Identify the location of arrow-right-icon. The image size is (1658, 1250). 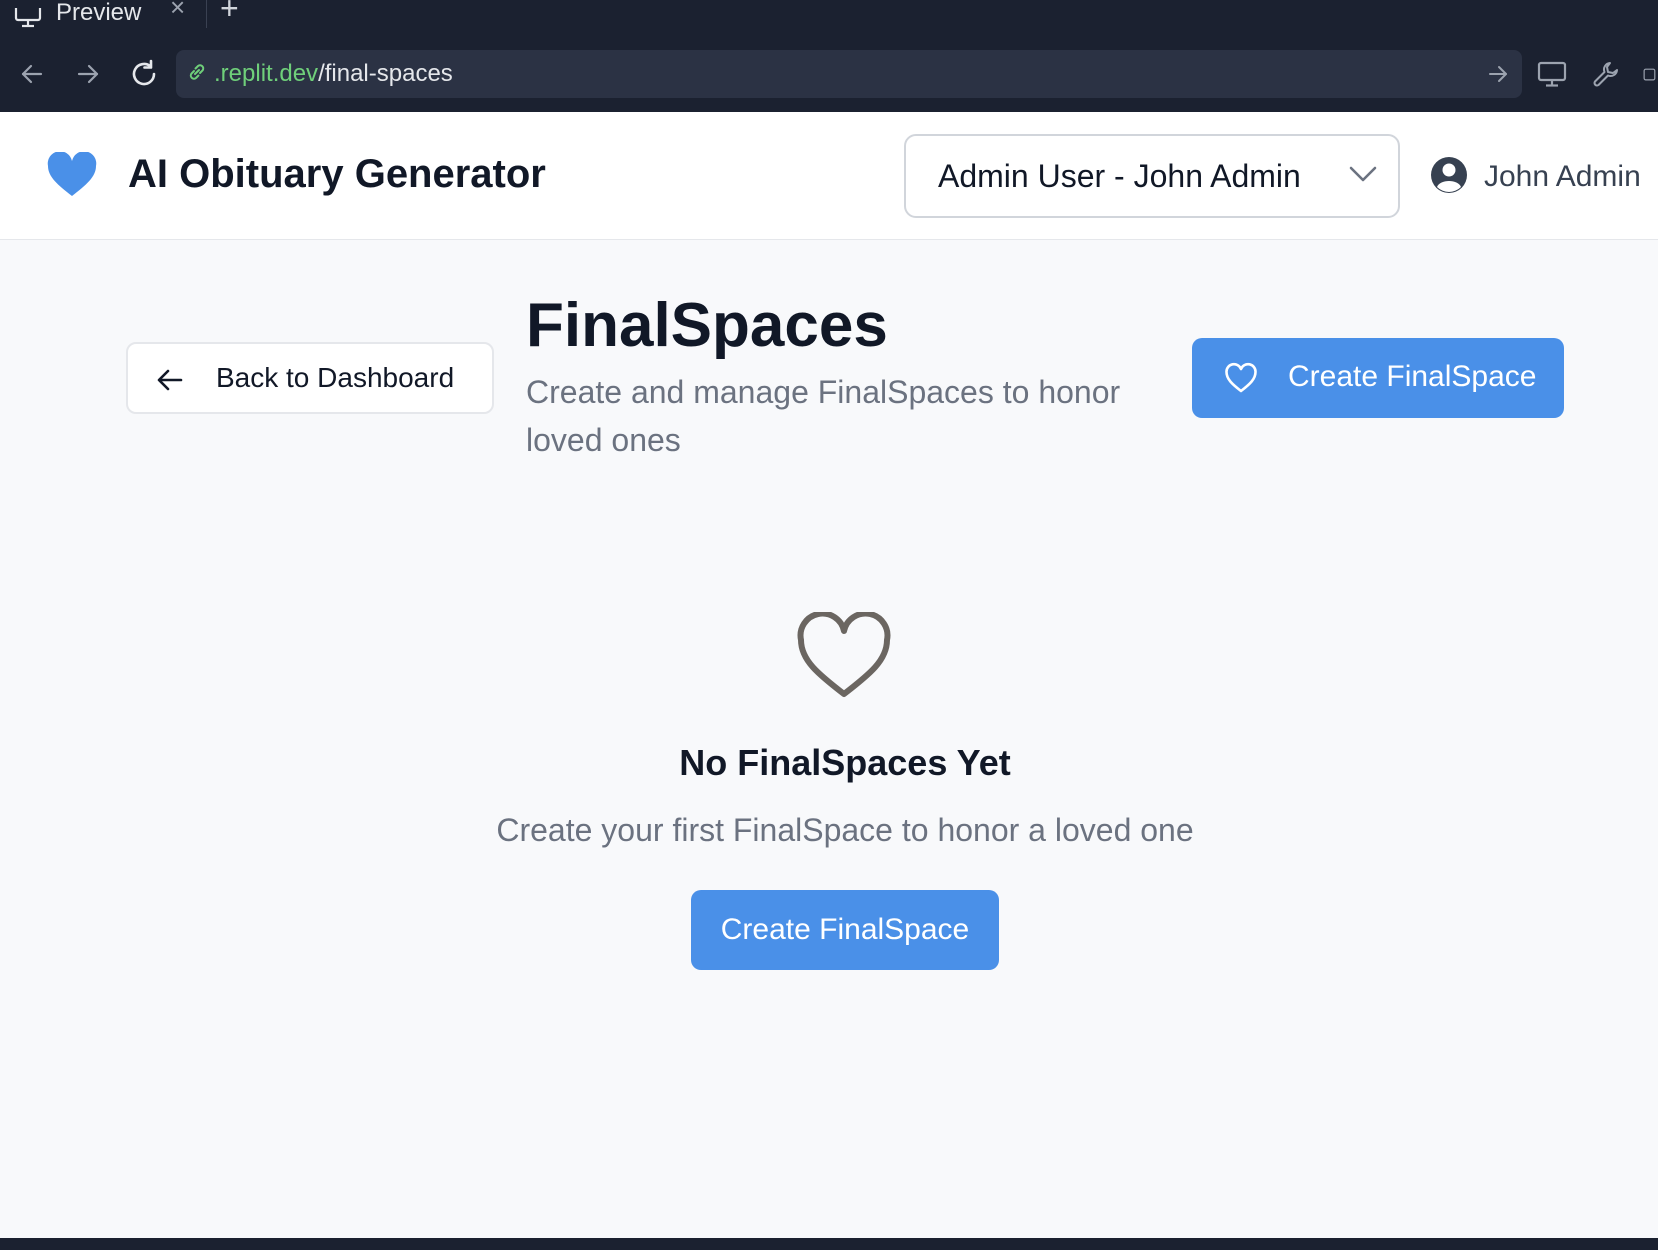
(88, 74).